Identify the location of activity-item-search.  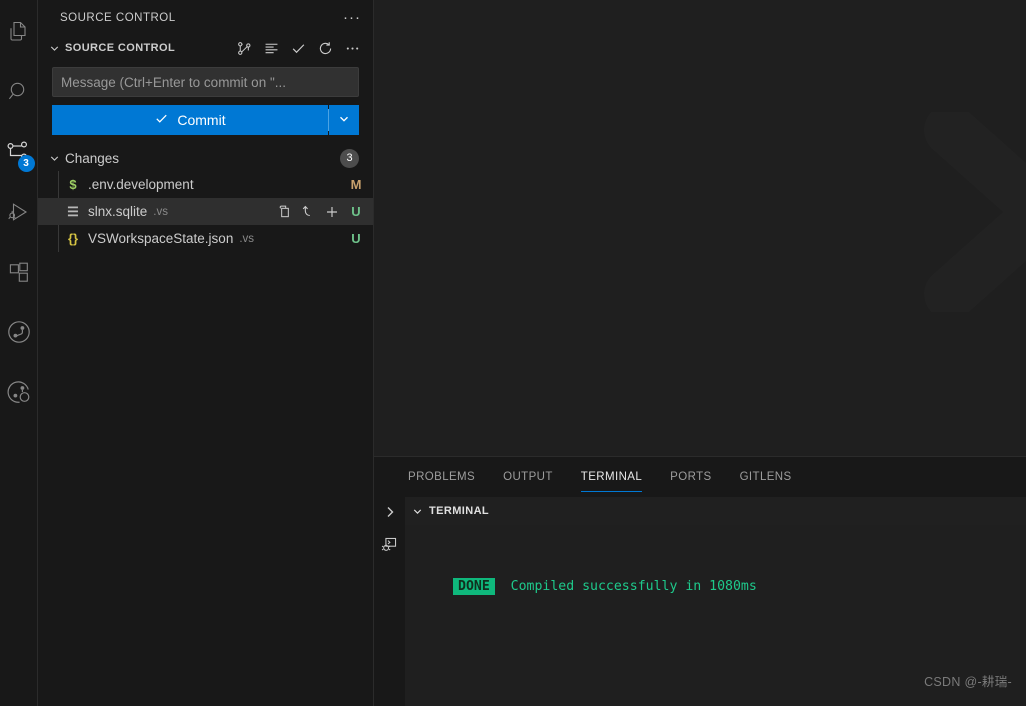
(19, 92).